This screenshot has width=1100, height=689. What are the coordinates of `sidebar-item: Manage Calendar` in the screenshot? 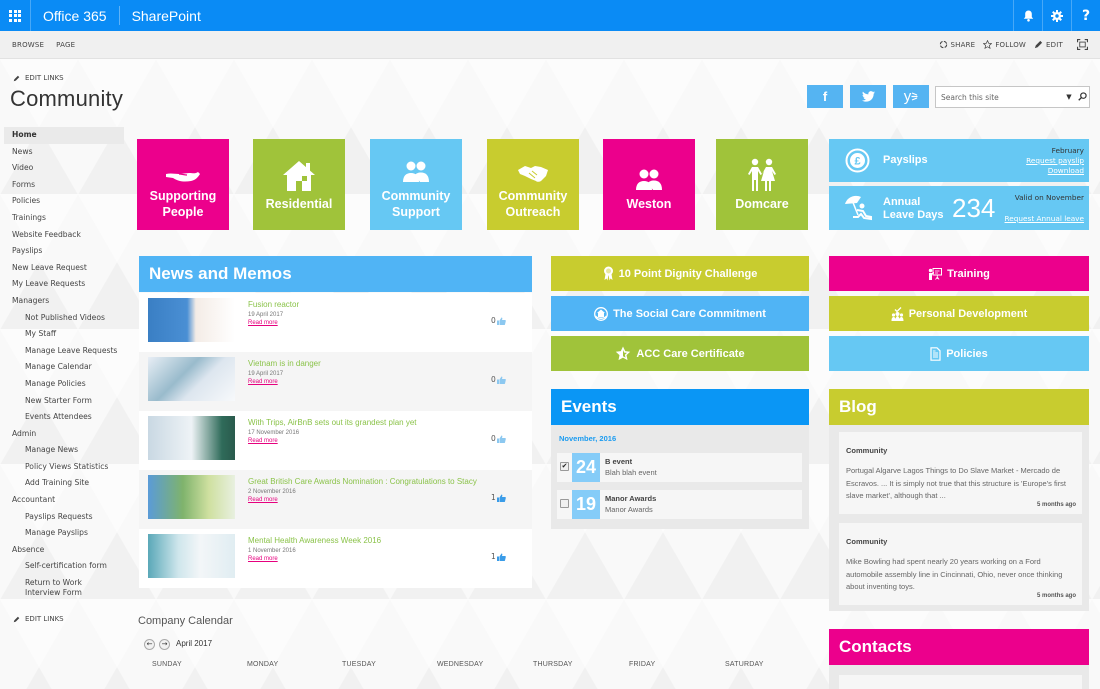 It's located at (64, 367).